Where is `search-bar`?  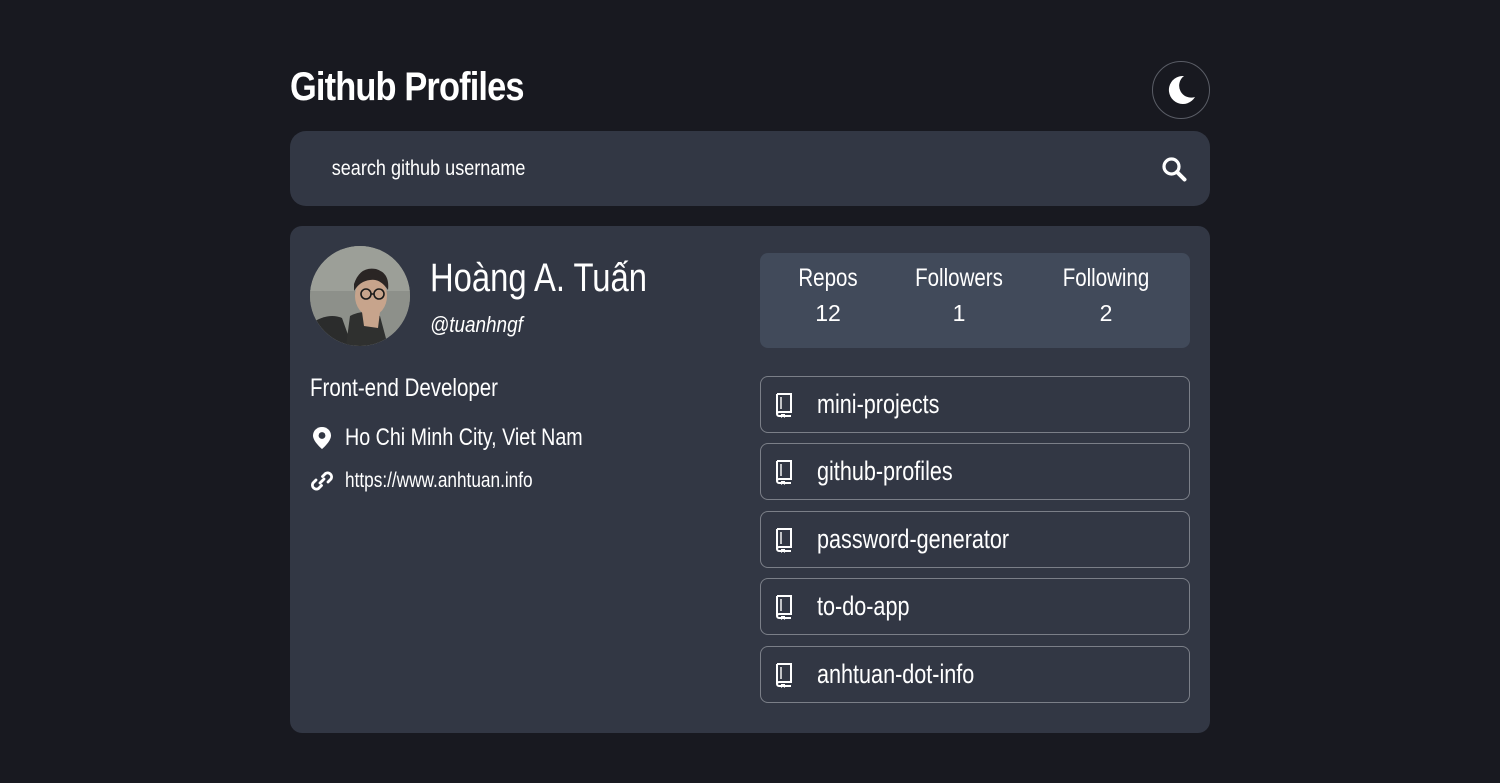
search-bar is located at coordinates (750, 168).